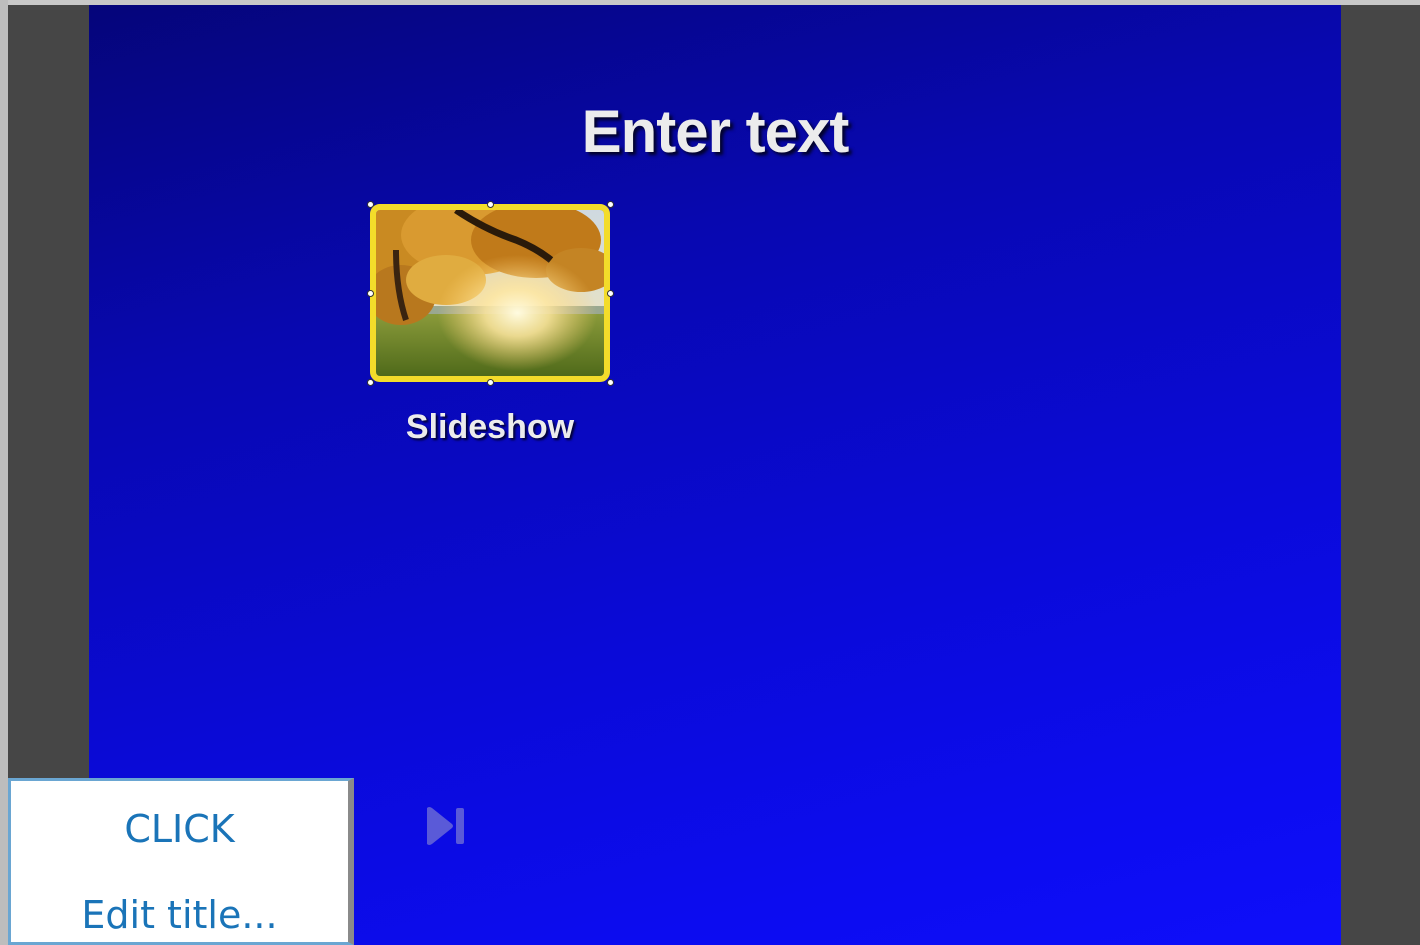  What do you see at coordinates (370, 293) in the screenshot?
I see `resize-handle-middle-left` at bounding box center [370, 293].